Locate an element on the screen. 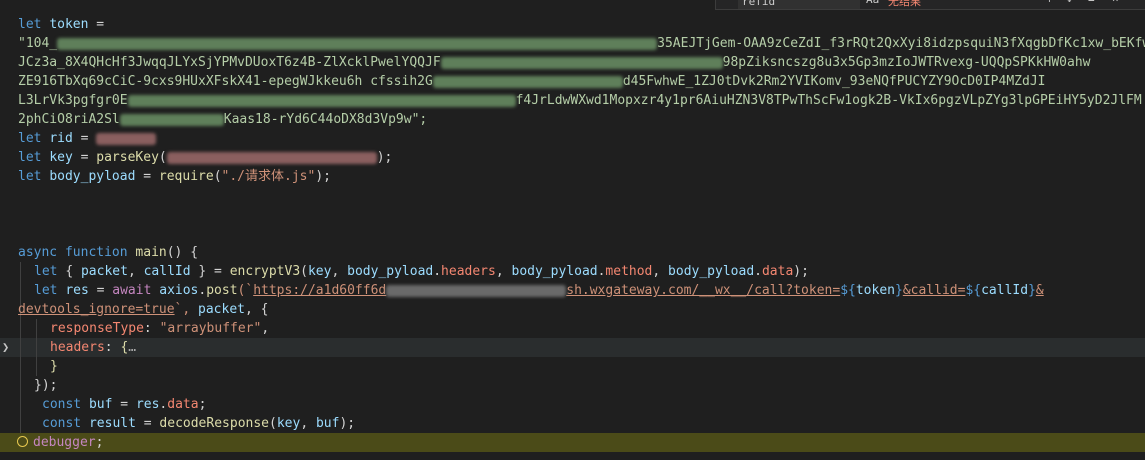 The width and height of the screenshot is (1145, 460). code-line: } is located at coordinates (572, 366).